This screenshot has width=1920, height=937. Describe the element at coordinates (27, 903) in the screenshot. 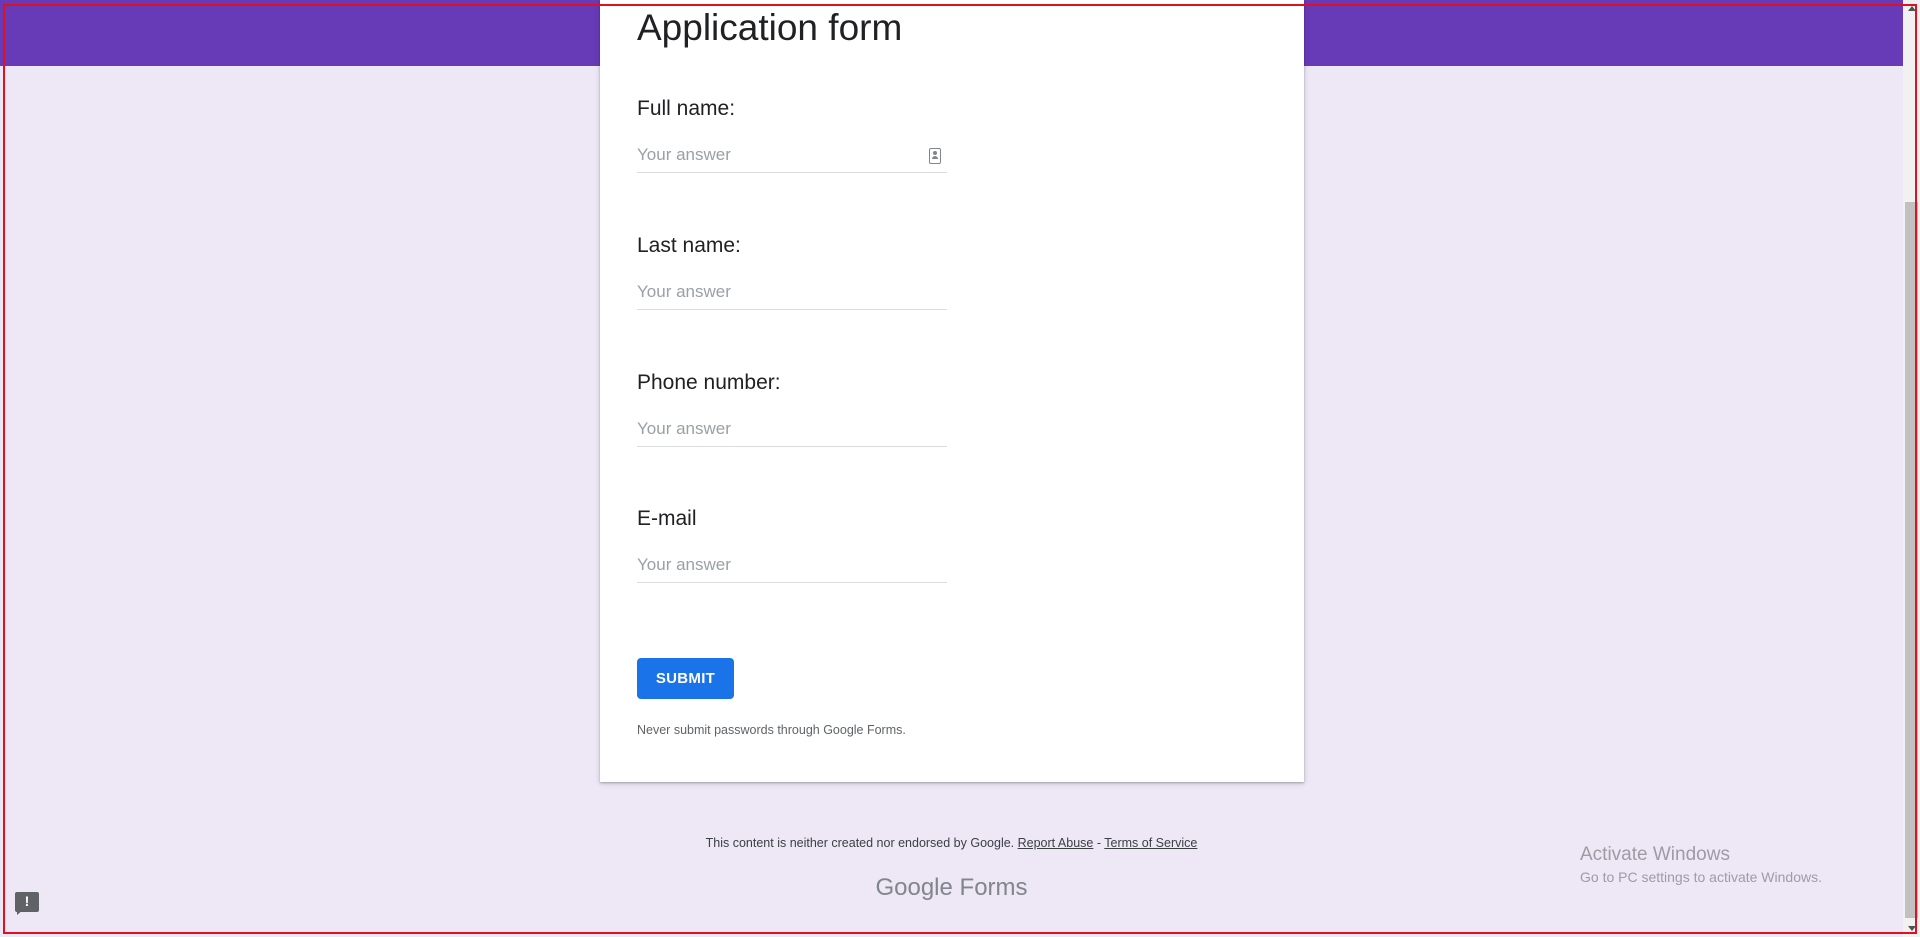

I see `feedback-icon: !` at that location.